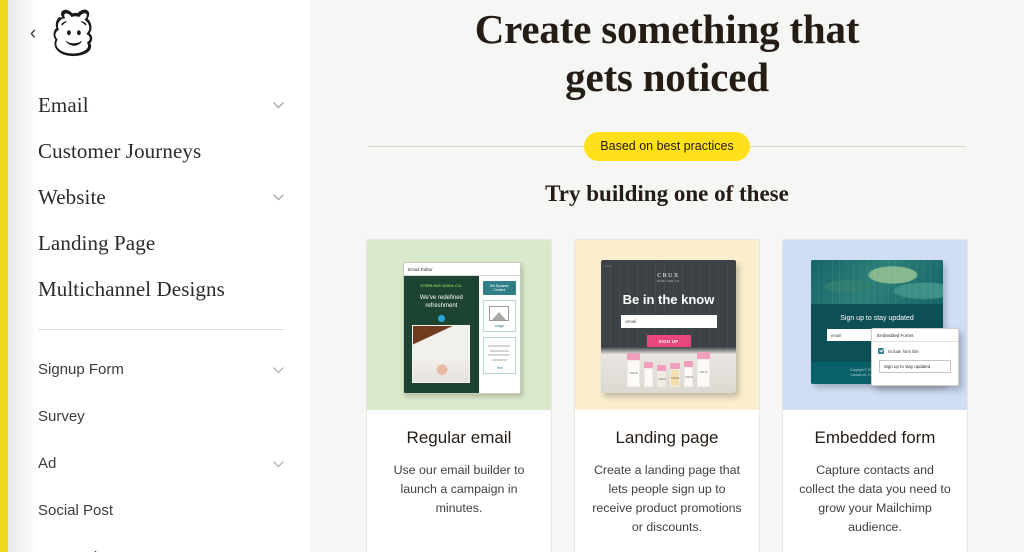 Image resolution: width=1024 pixels, height=552 pixels. Describe the element at coordinates (73, 35) in the screenshot. I see `mailchimp-freddie-logo` at that location.